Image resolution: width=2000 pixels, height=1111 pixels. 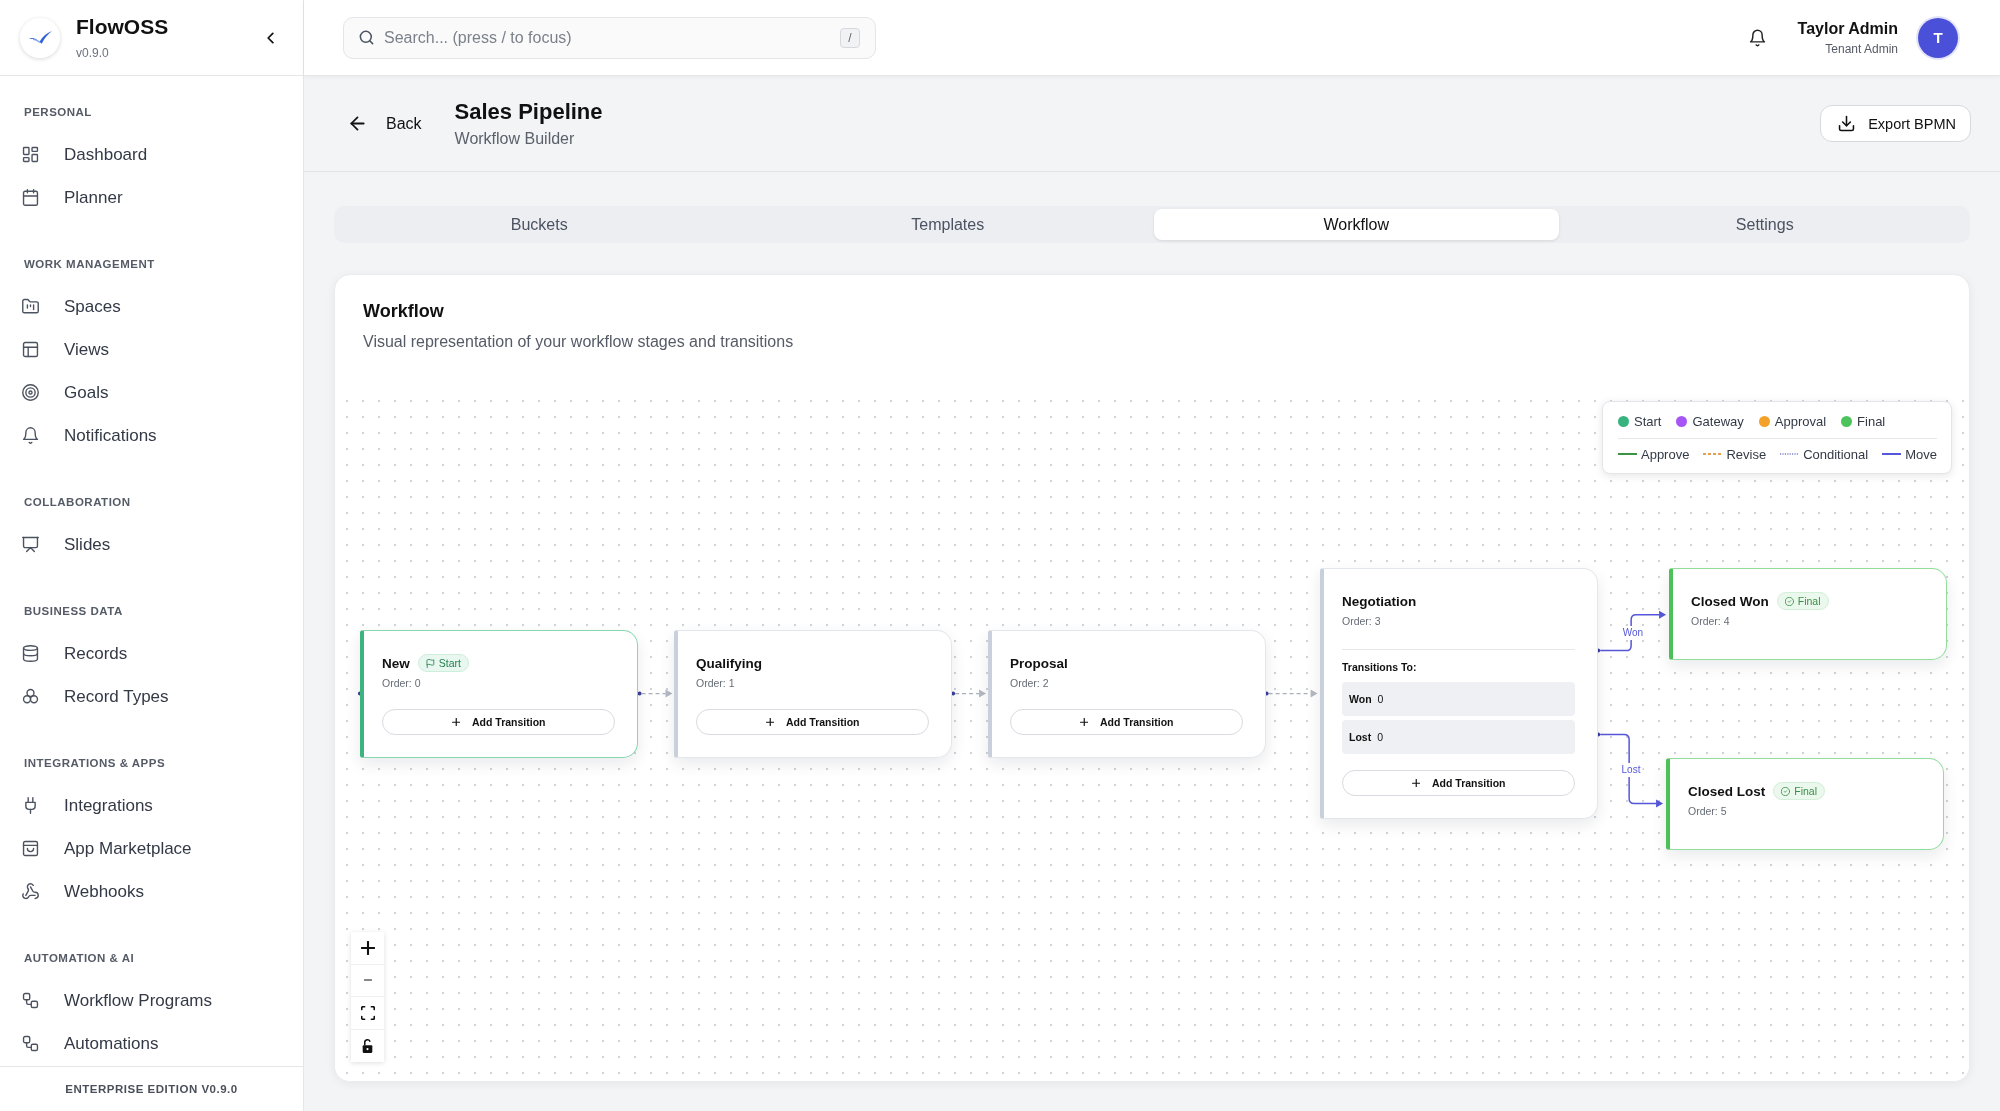 What do you see at coordinates (30, 154) in the screenshot?
I see `grid-icon` at bounding box center [30, 154].